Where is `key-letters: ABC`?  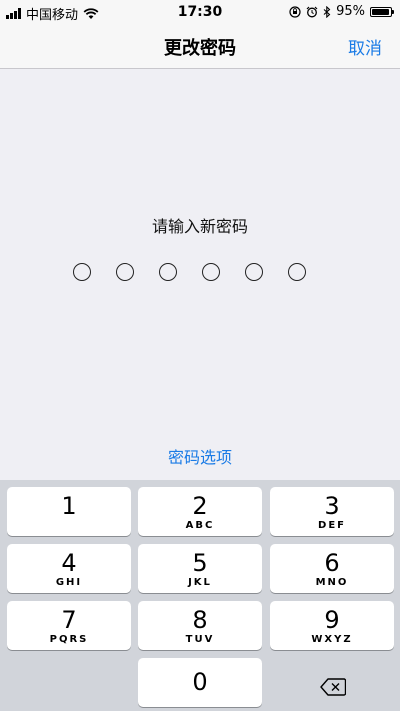 key-letters: ABC is located at coordinates (200, 525).